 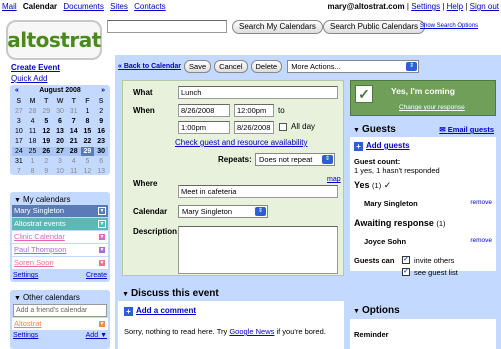 What do you see at coordinates (204, 110) in the screenshot?
I see `start-date-input: 8/26/2008` at bounding box center [204, 110].